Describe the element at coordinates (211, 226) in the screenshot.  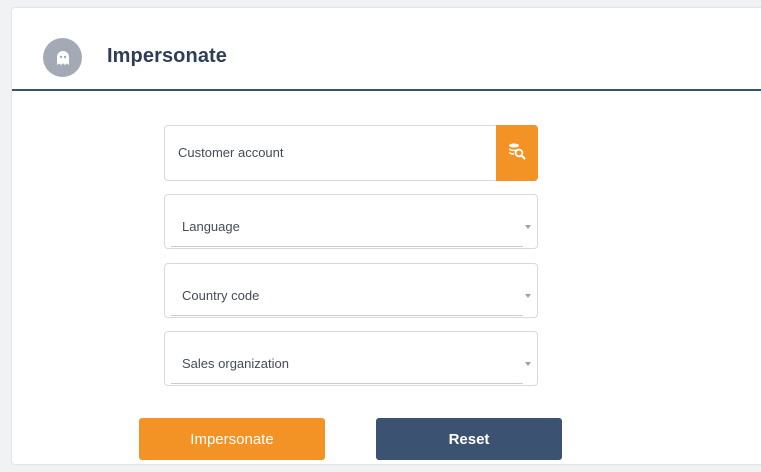
I see `language-label: Language` at that location.